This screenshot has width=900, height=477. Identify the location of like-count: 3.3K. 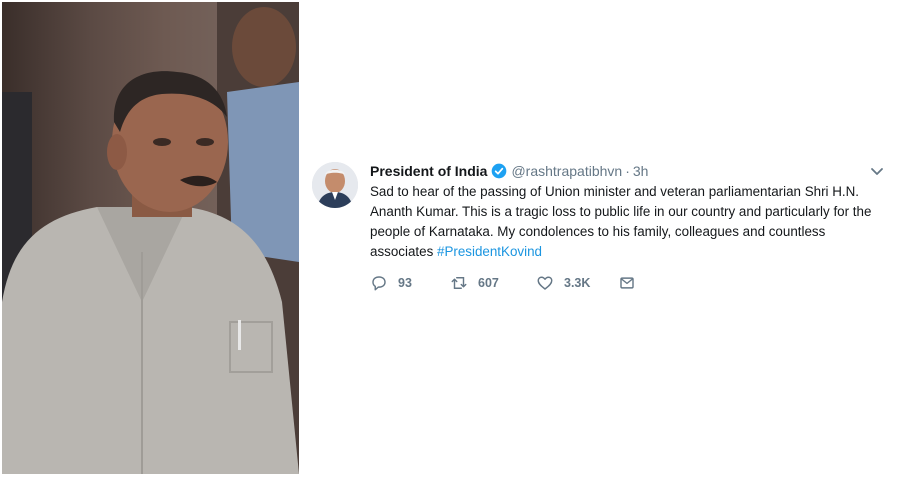
(577, 283).